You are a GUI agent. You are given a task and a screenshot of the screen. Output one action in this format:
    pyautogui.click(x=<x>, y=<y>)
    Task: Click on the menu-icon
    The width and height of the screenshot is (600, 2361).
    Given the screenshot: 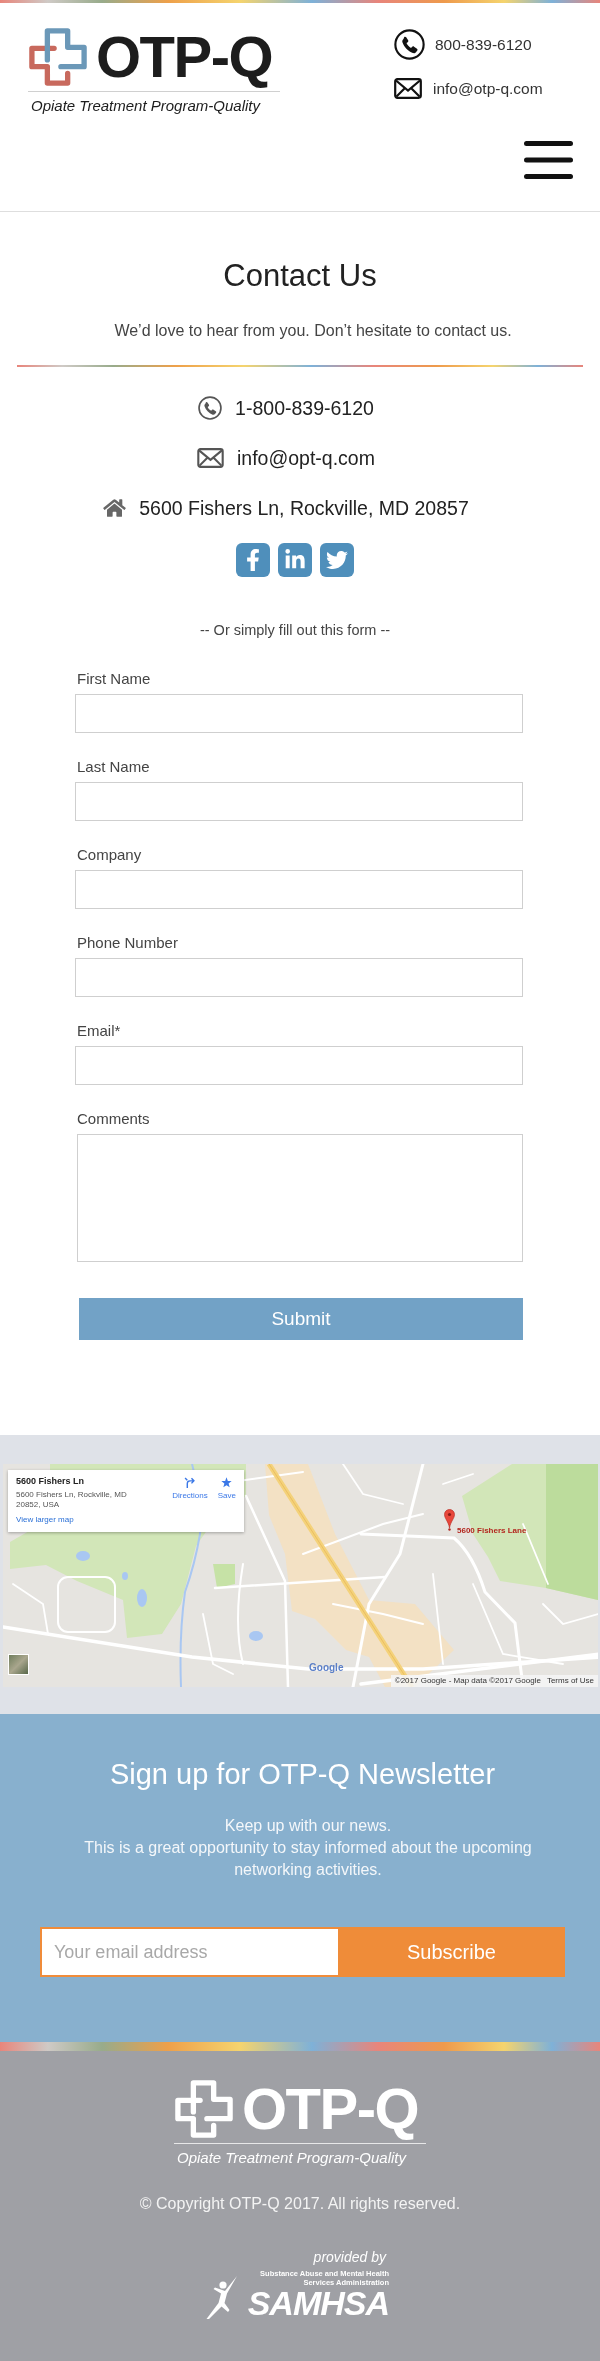 What is the action you would take?
    pyautogui.click(x=548, y=160)
    